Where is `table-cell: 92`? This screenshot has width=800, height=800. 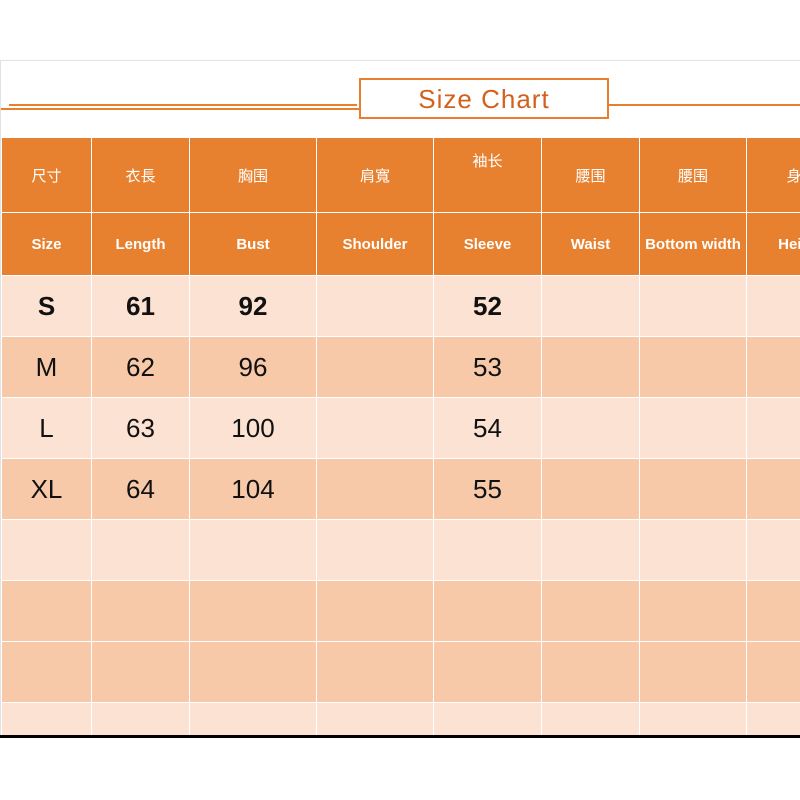 table-cell: 92 is located at coordinates (253, 306).